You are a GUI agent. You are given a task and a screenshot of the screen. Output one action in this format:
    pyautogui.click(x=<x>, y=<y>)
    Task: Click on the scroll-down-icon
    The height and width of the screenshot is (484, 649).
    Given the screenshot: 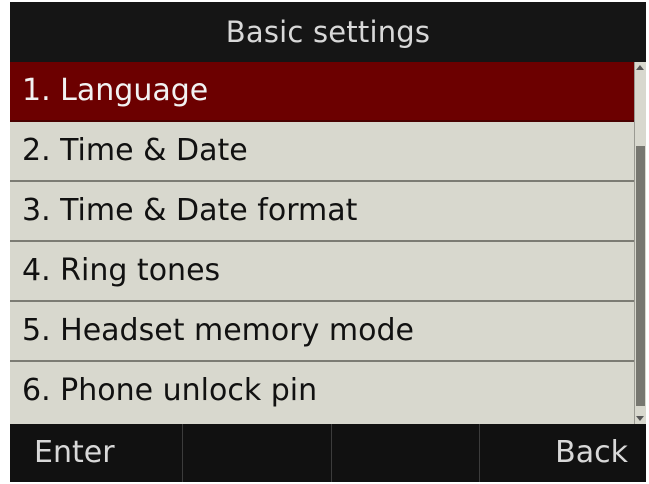 What is the action you would take?
    pyautogui.click(x=640, y=418)
    